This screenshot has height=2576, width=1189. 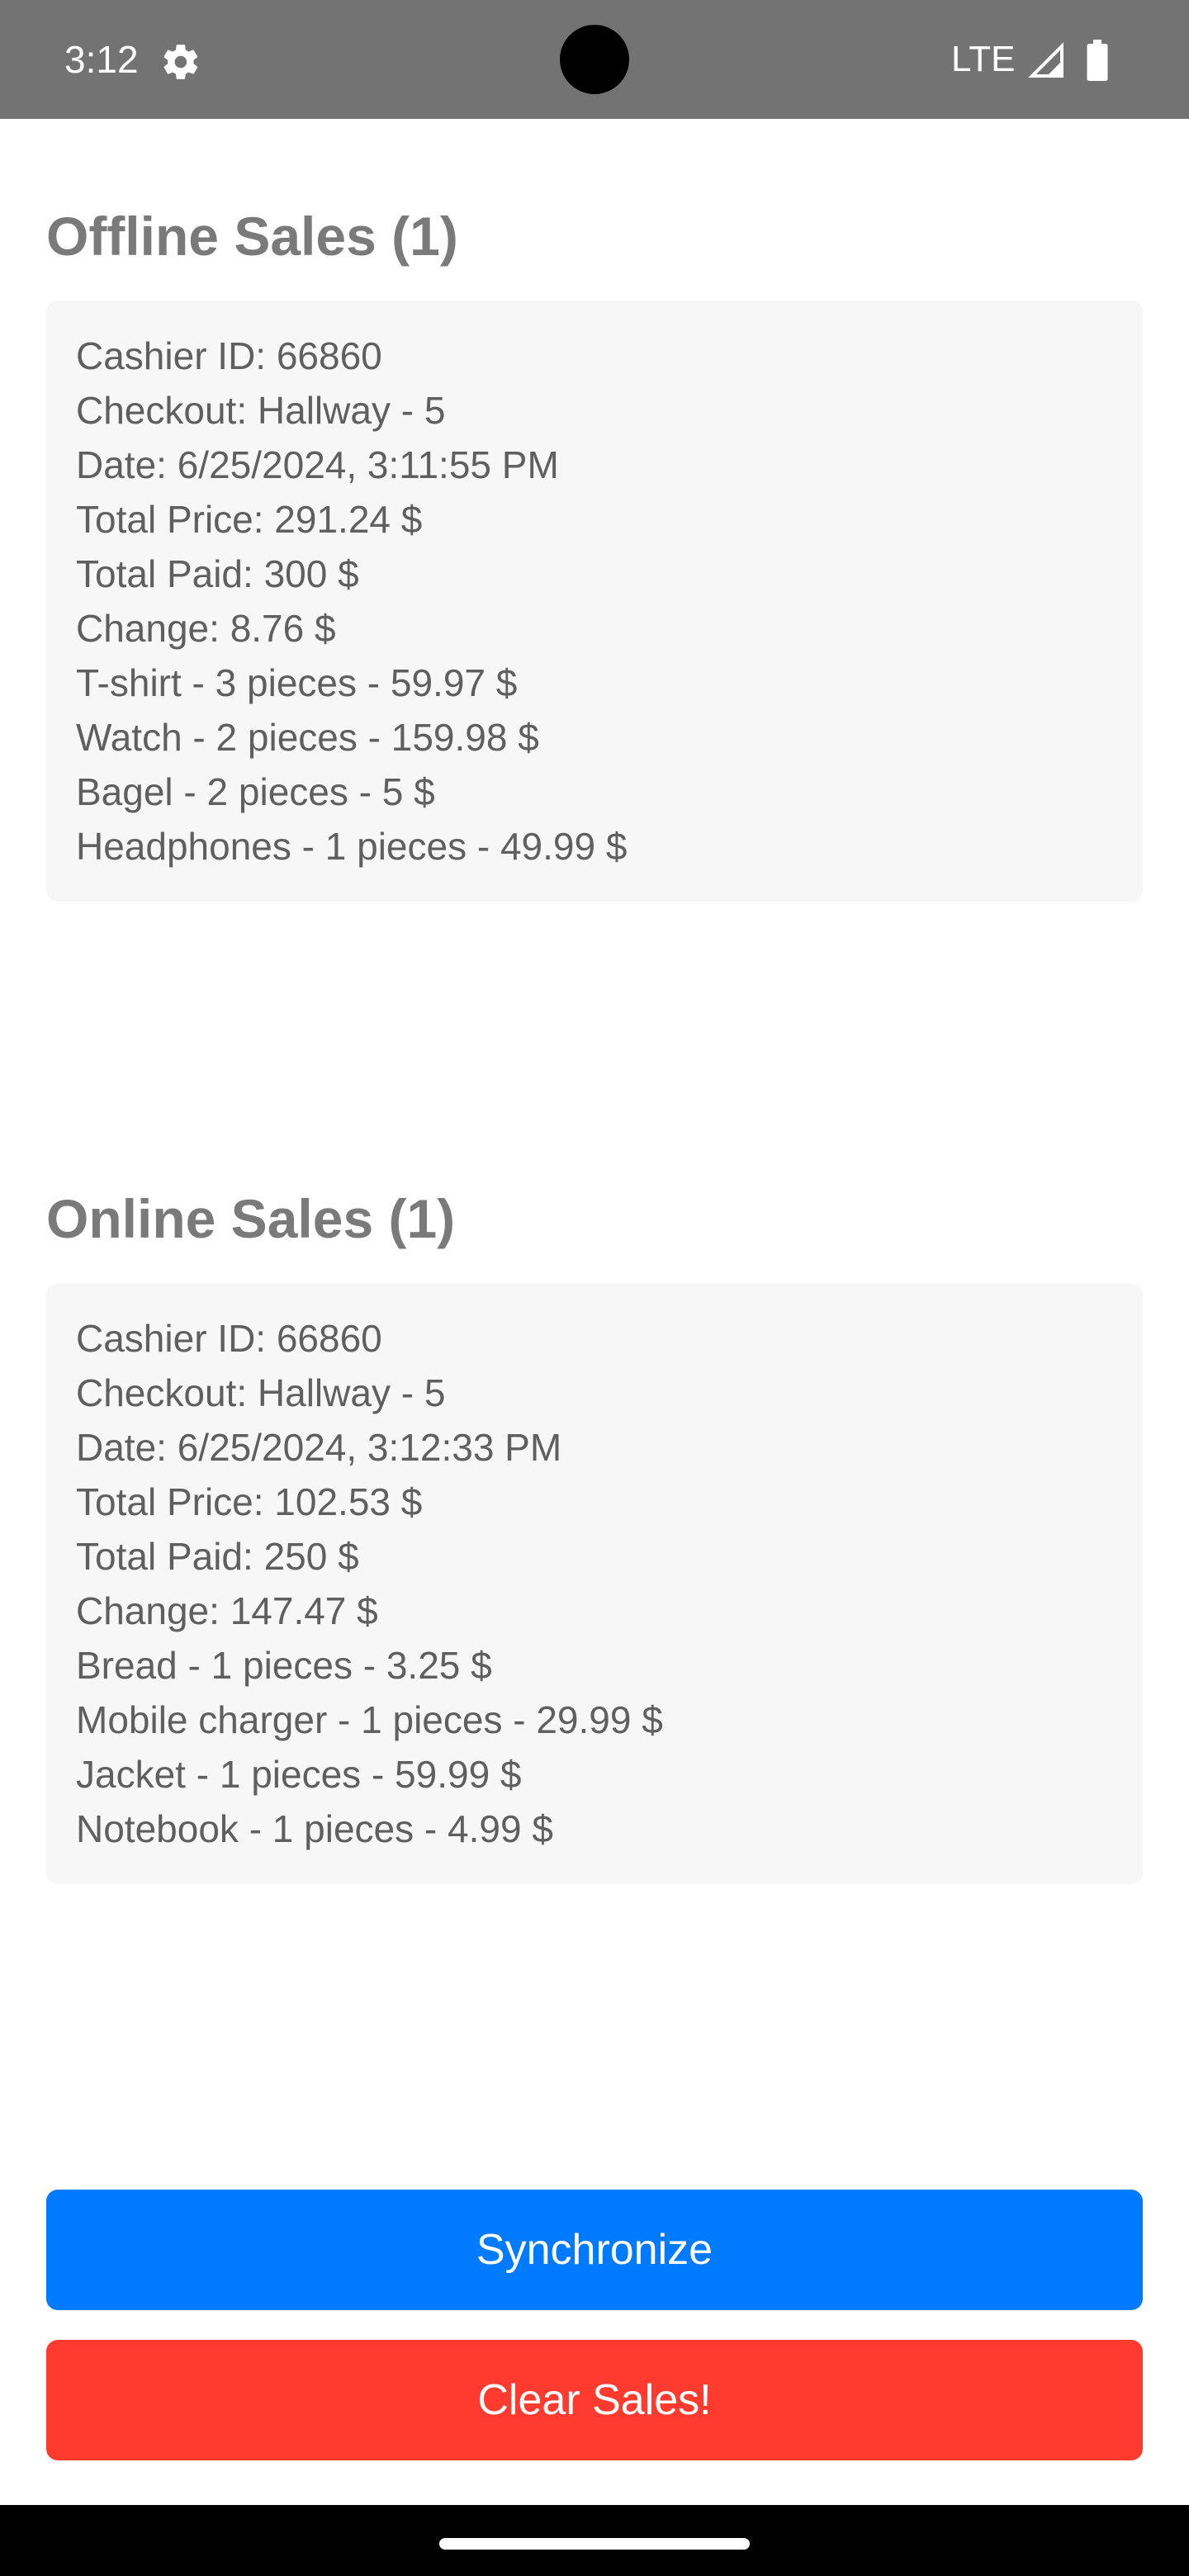 I want to click on camera-cutout, so click(x=594, y=59).